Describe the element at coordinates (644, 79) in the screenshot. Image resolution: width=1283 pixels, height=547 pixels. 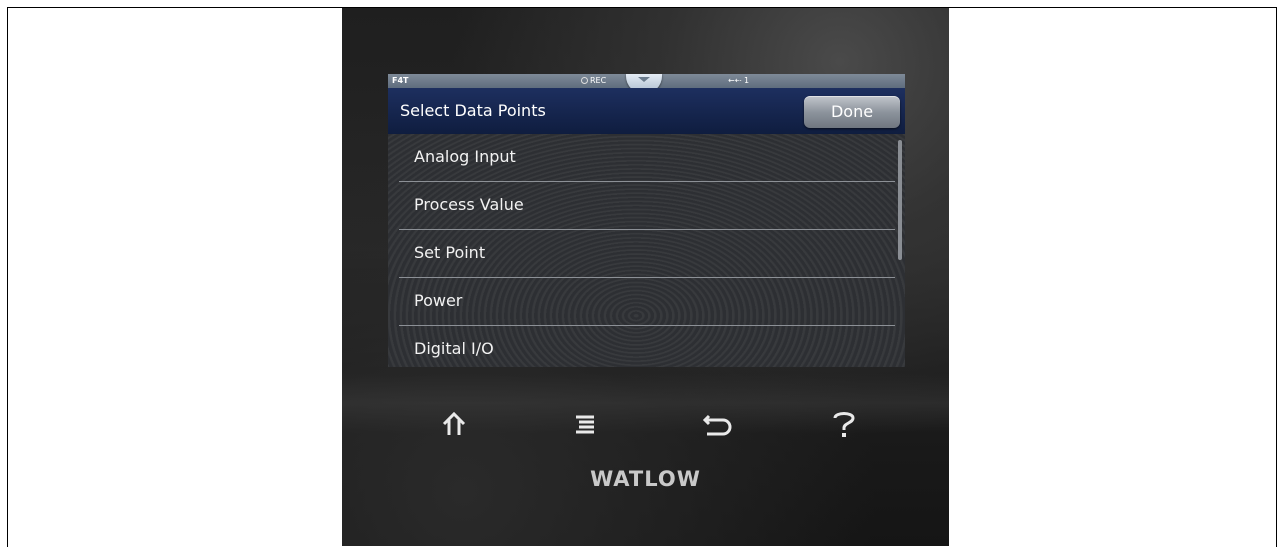
I see `chevron-down-icon` at that location.